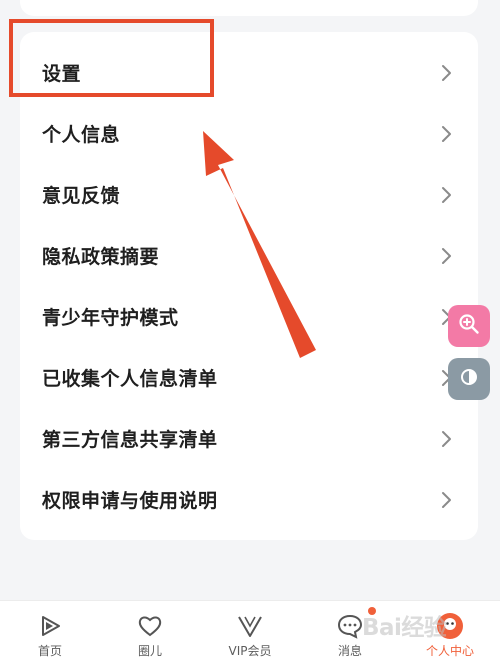 The width and height of the screenshot is (500, 665). Describe the element at coordinates (250, 626) in the screenshot. I see `vip-v-icon` at that location.